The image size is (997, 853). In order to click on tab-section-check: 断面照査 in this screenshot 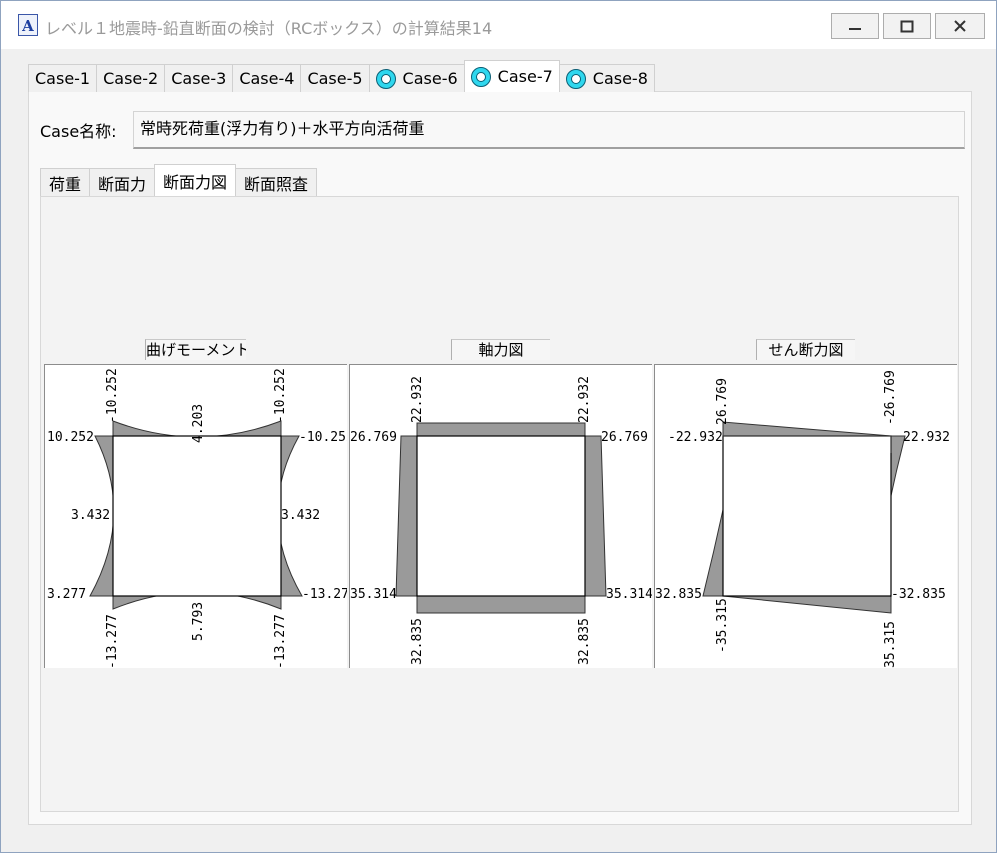, I will do `click(276, 182)`.